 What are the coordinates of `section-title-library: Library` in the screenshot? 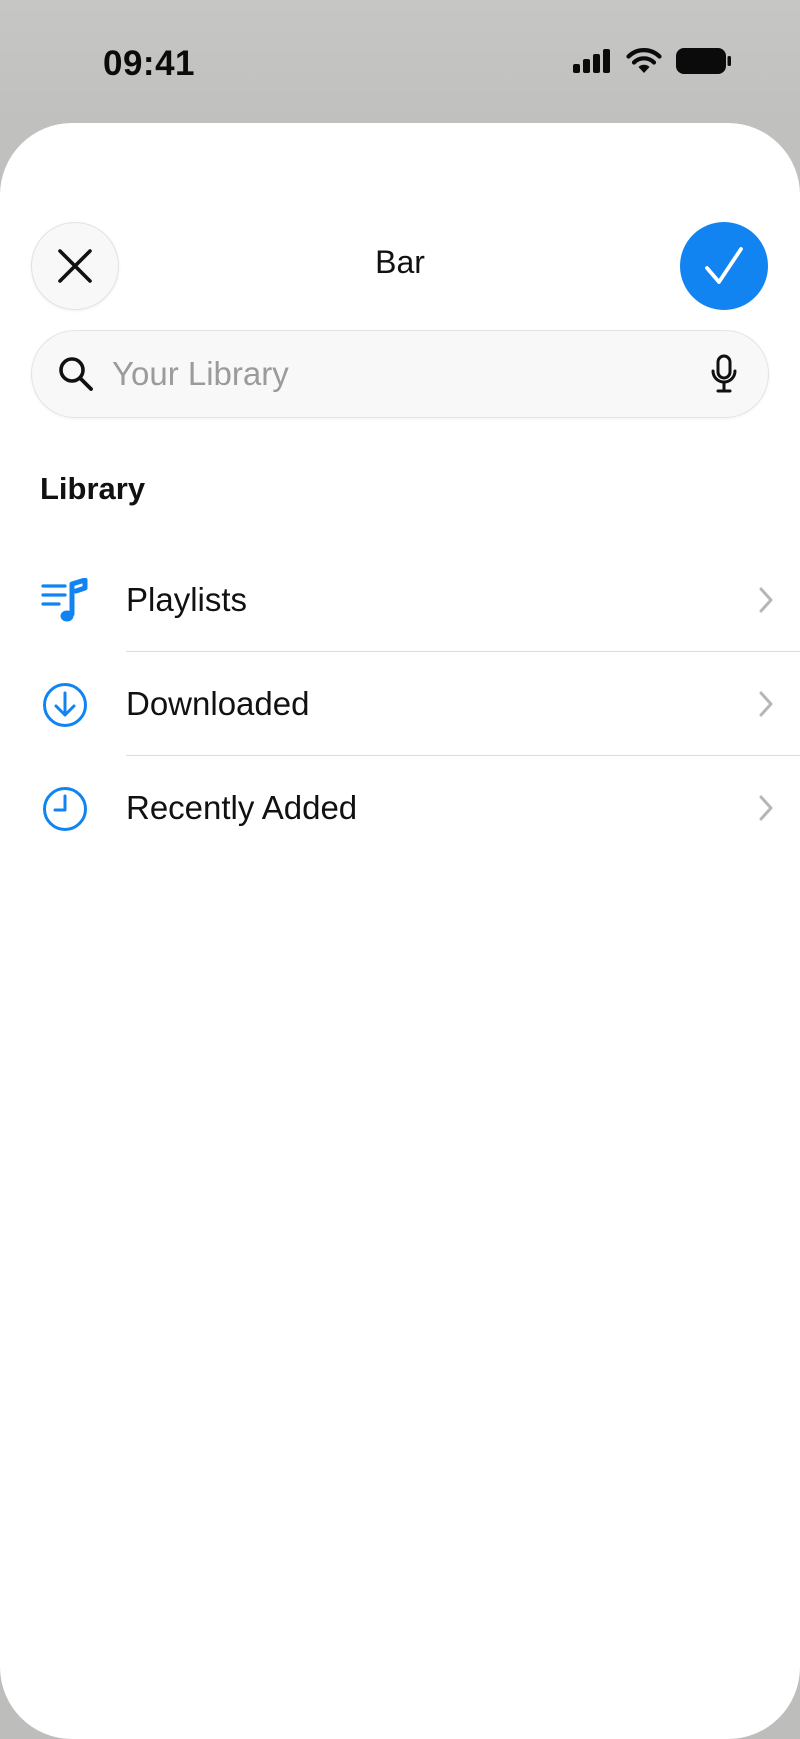 It's located at (93, 488).